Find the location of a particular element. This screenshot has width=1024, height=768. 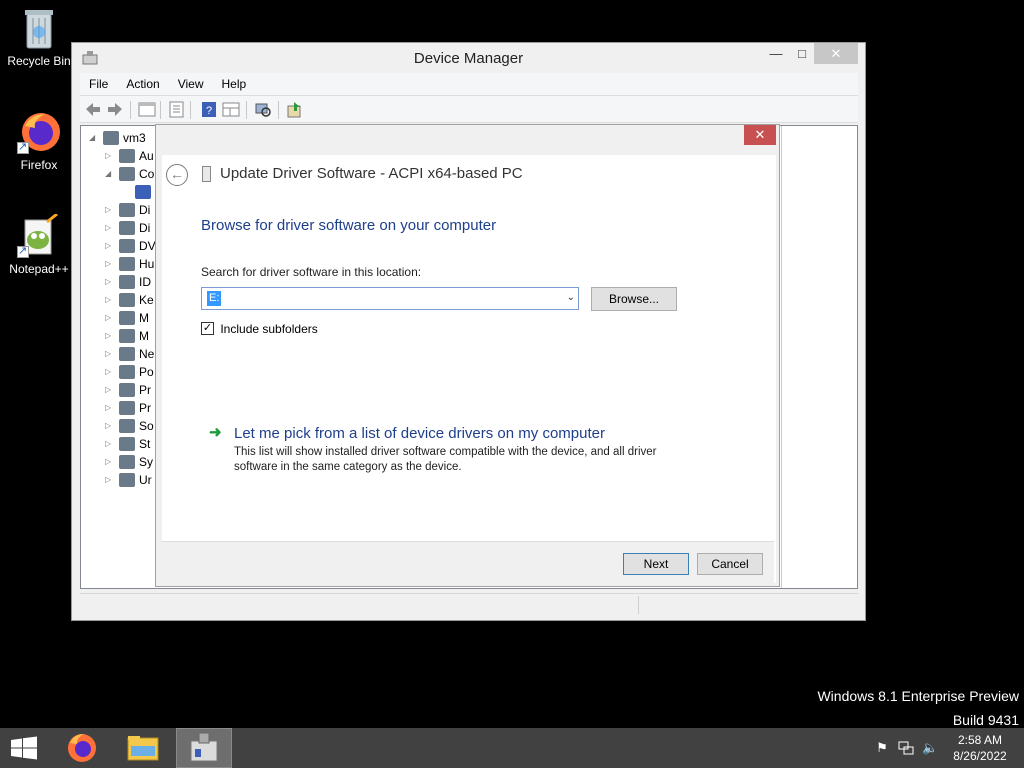

tree-item: ◢ Co is located at coordinates (129, 175).